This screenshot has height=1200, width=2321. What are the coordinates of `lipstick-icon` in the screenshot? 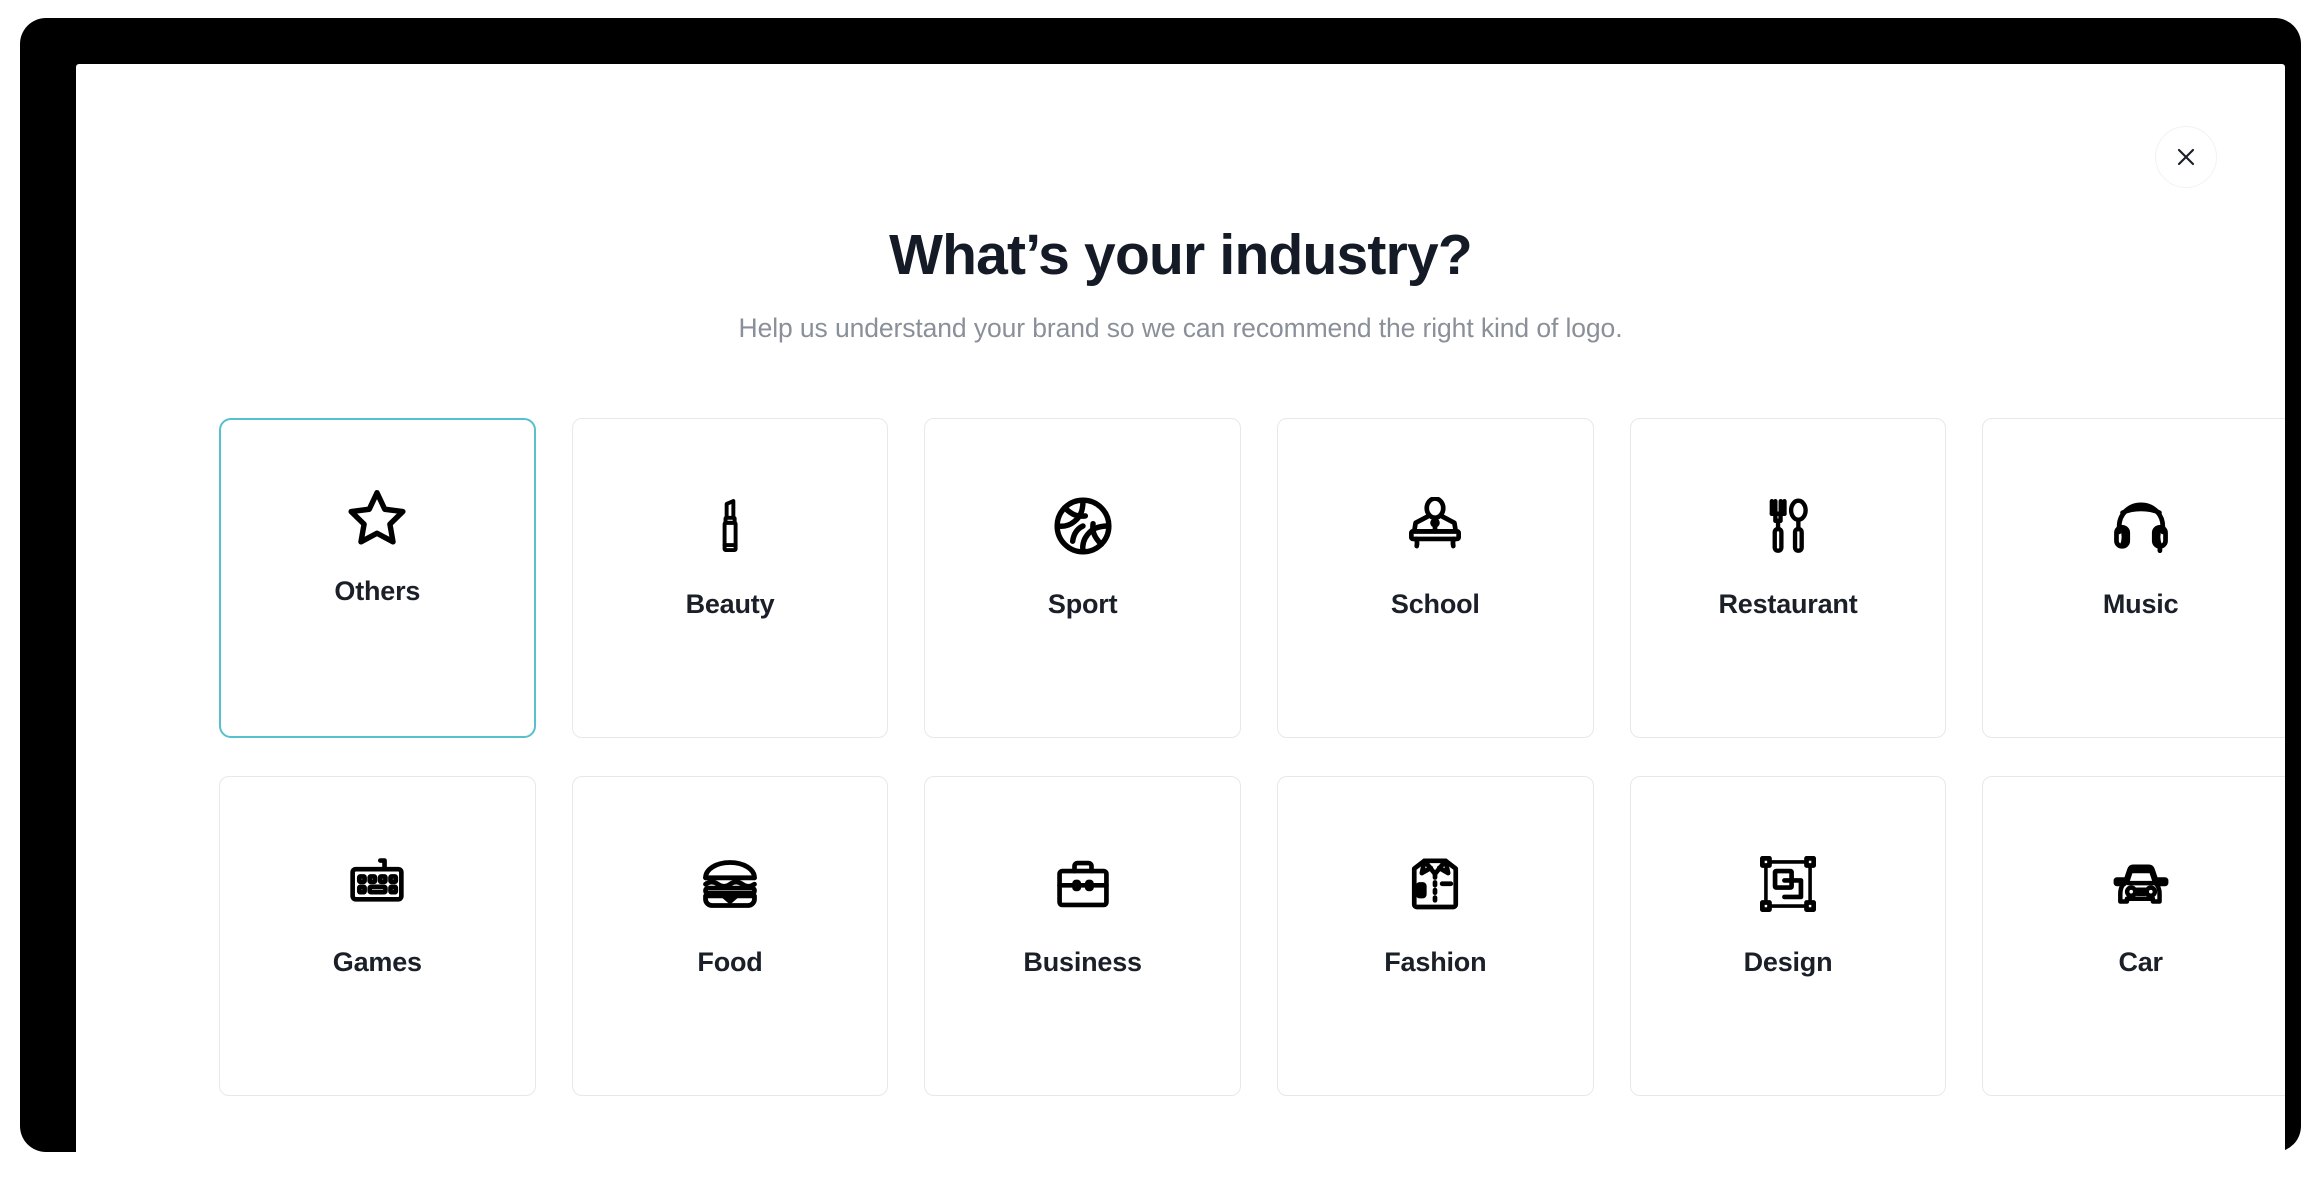 It's located at (730, 526).